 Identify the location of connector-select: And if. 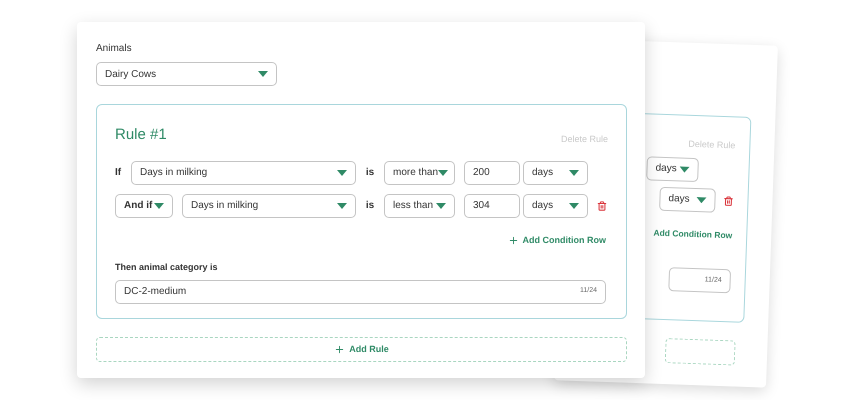
(144, 206).